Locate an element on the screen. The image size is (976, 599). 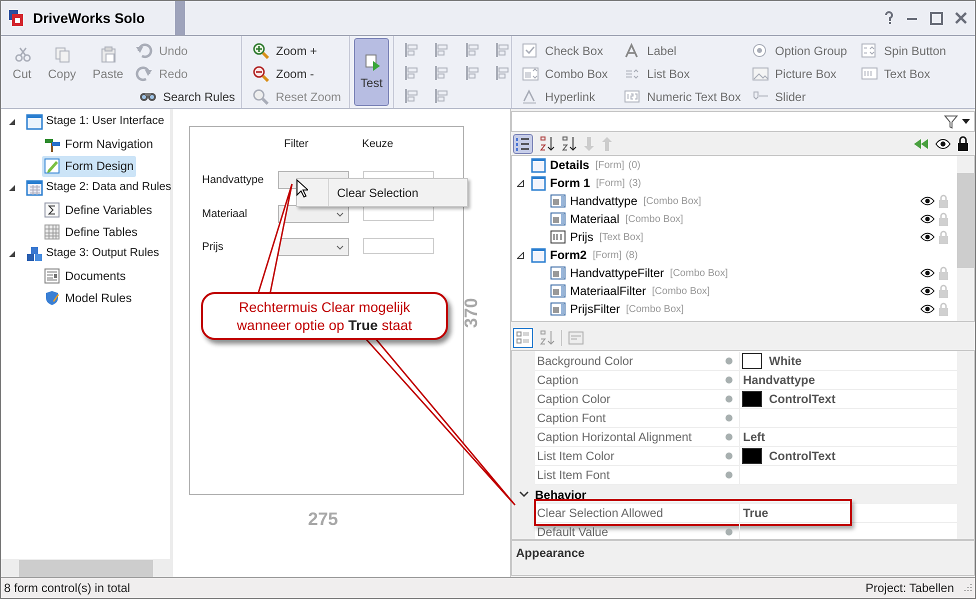
horizontal-scrollbar is located at coordinates (85, 568).